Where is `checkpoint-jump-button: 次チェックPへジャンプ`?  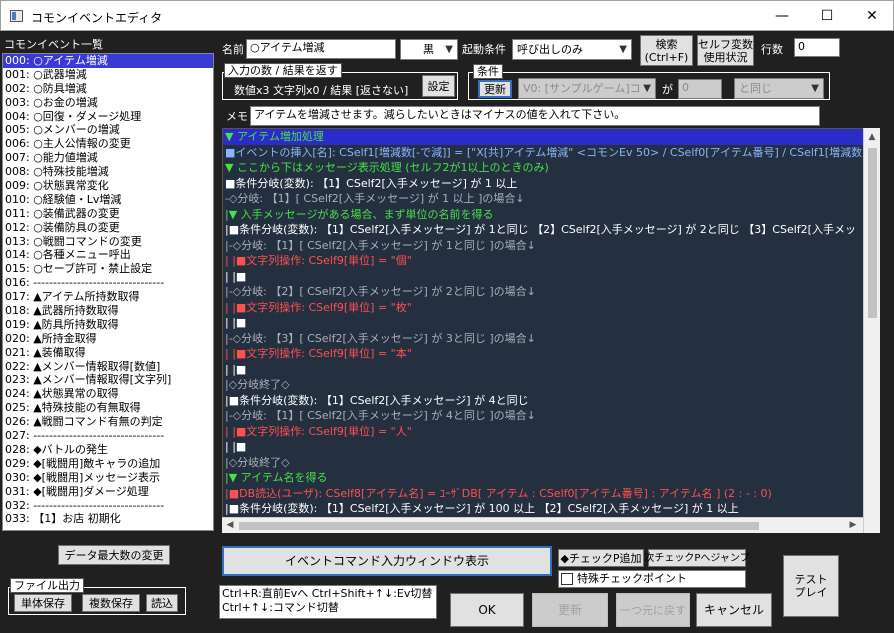
checkpoint-jump-button: 次チェックPへジャンプ is located at coordinates (697, 558).